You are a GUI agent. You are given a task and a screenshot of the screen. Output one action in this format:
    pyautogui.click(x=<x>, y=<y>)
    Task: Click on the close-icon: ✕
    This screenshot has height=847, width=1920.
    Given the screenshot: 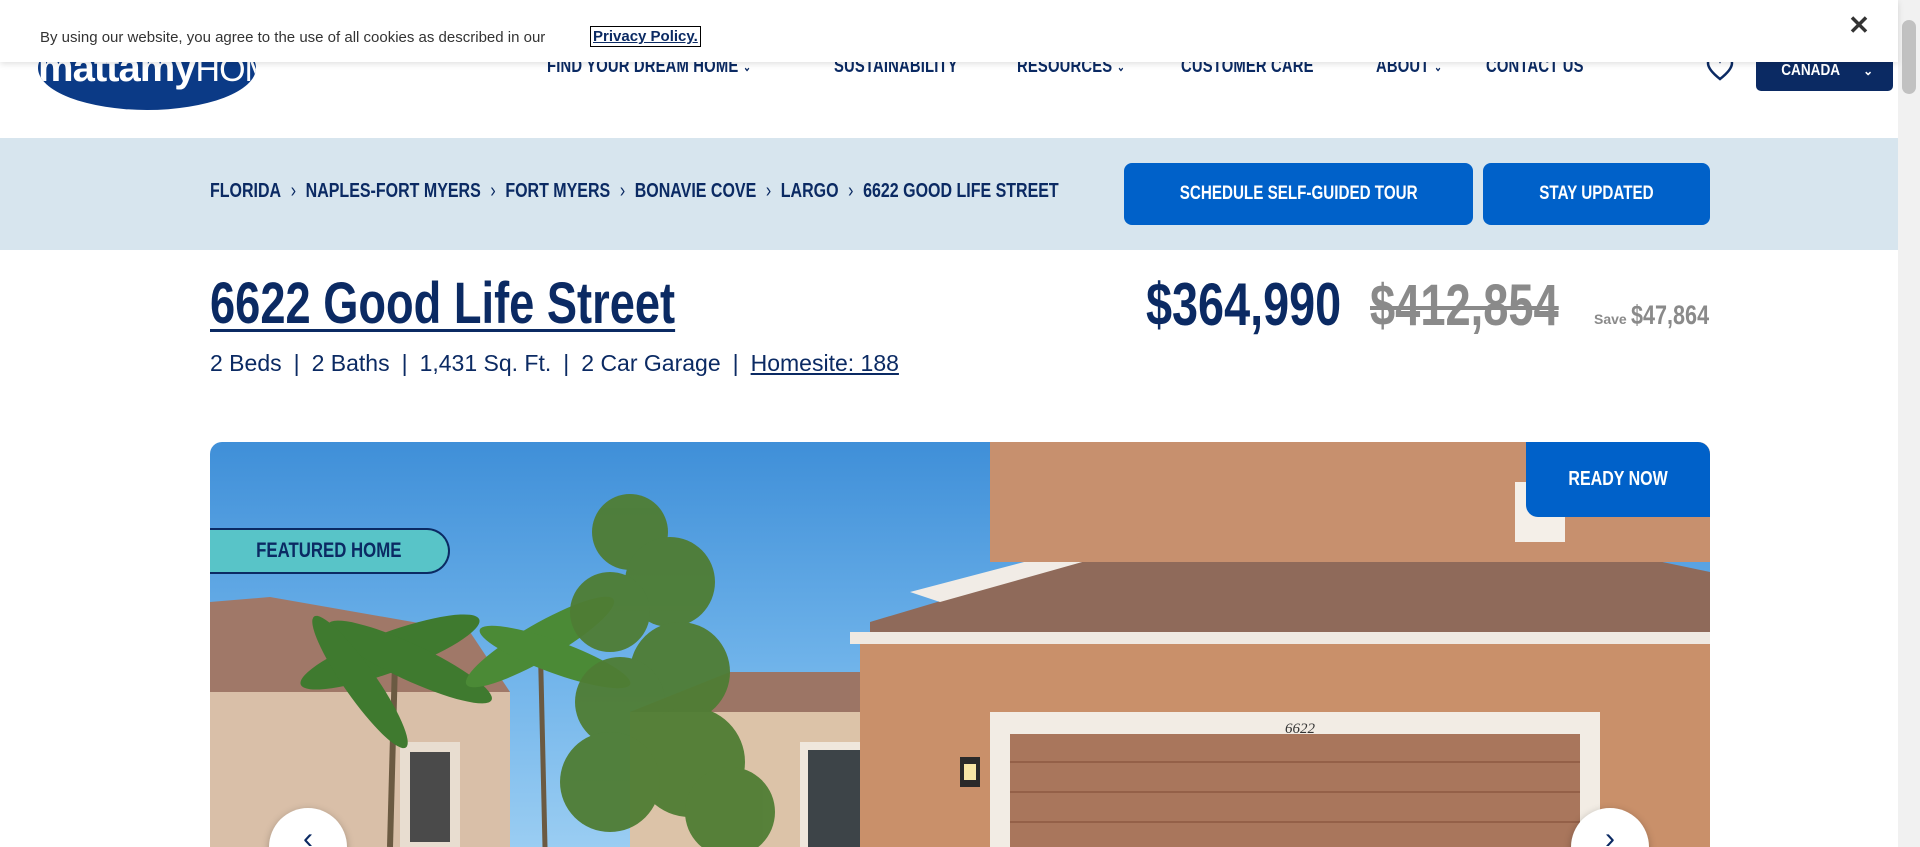 What is the action you would take?
    pyautogui.click(x=1859, y=25)
    